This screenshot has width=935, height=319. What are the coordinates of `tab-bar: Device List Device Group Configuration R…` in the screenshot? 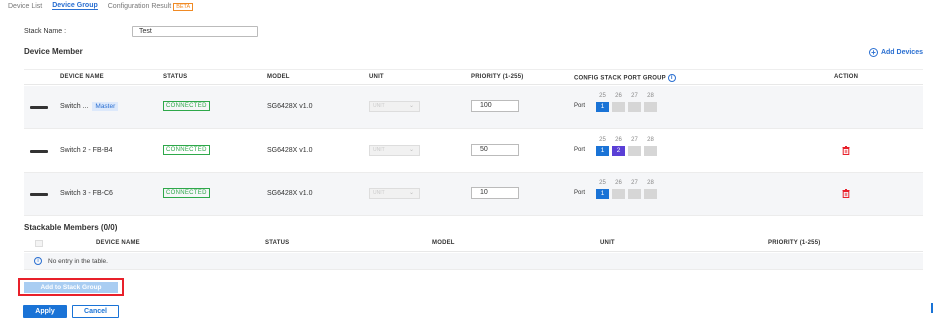 It's located at (101, 6).